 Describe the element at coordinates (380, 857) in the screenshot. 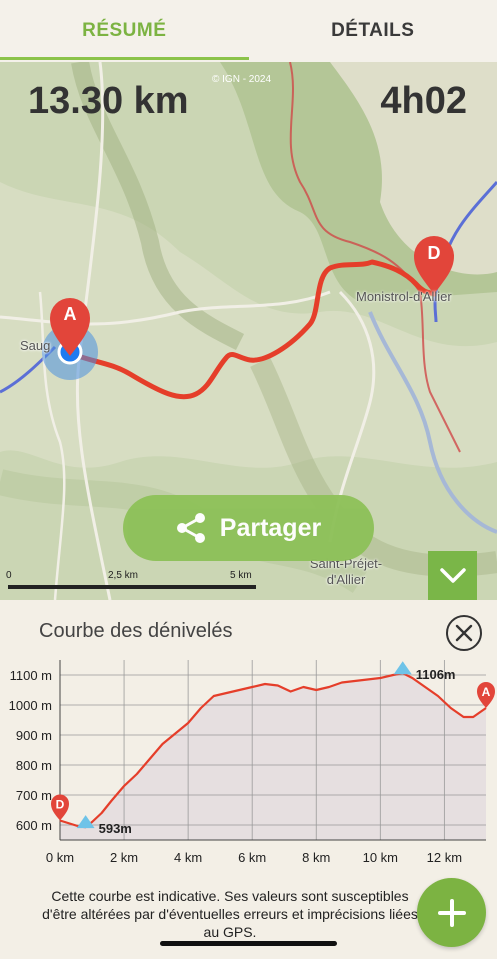

I see `x-tick-label: 10 km` at that location.